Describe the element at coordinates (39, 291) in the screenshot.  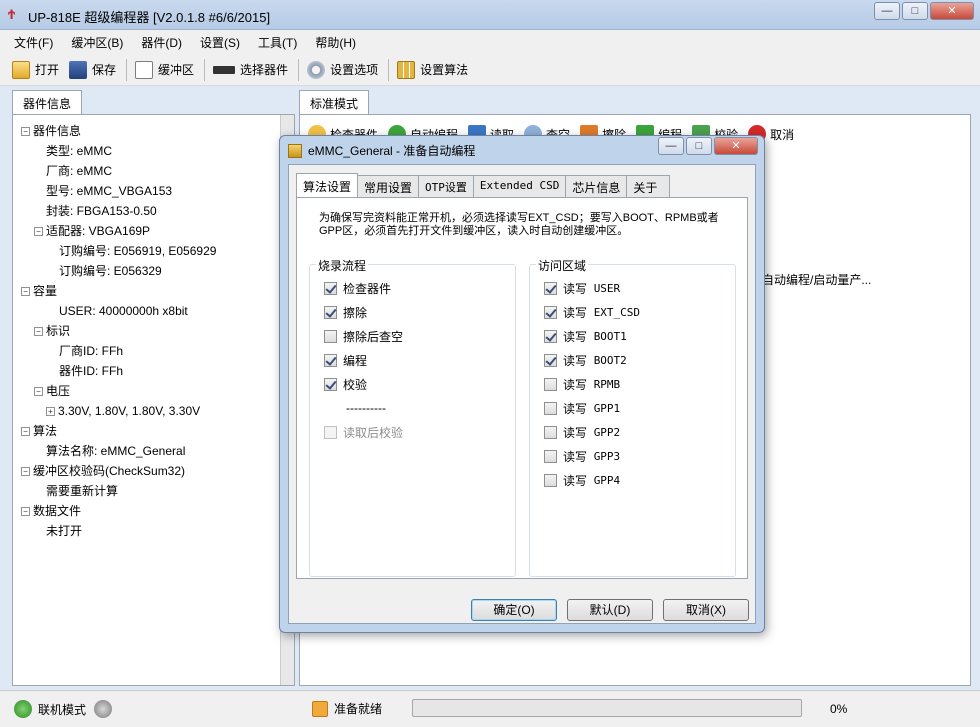
I see `tree-node: − 容量` at that location.